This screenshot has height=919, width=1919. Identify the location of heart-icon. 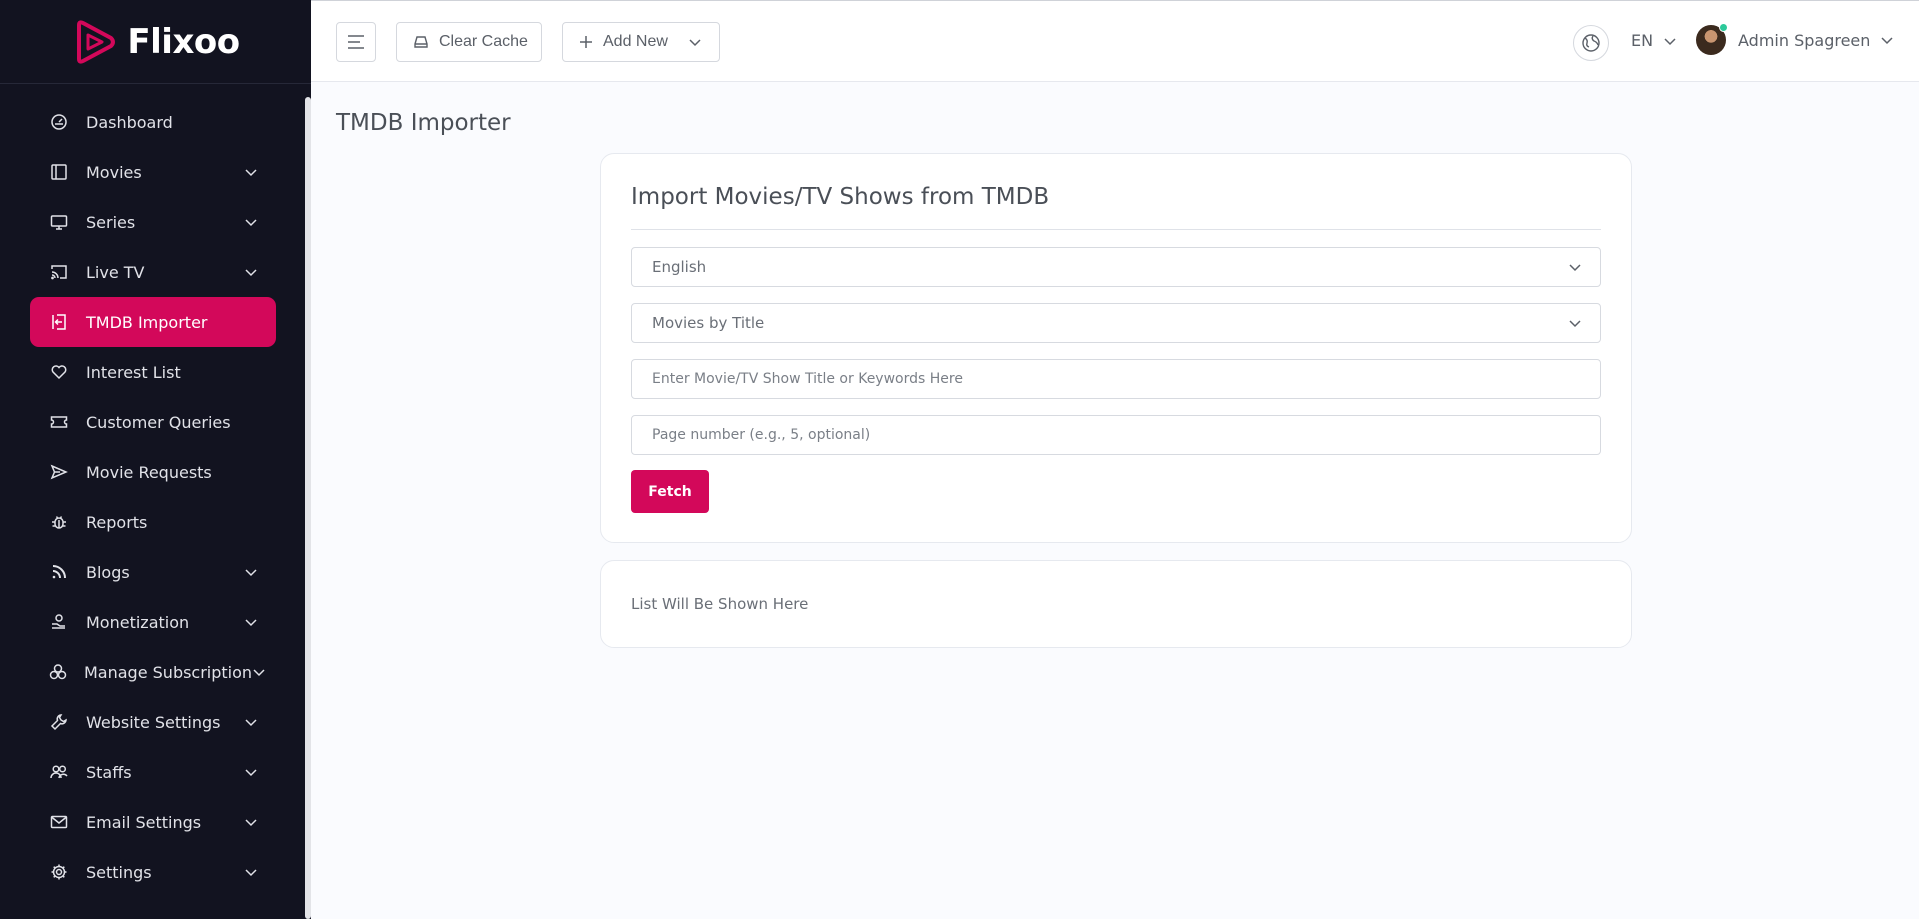
(59, 372).